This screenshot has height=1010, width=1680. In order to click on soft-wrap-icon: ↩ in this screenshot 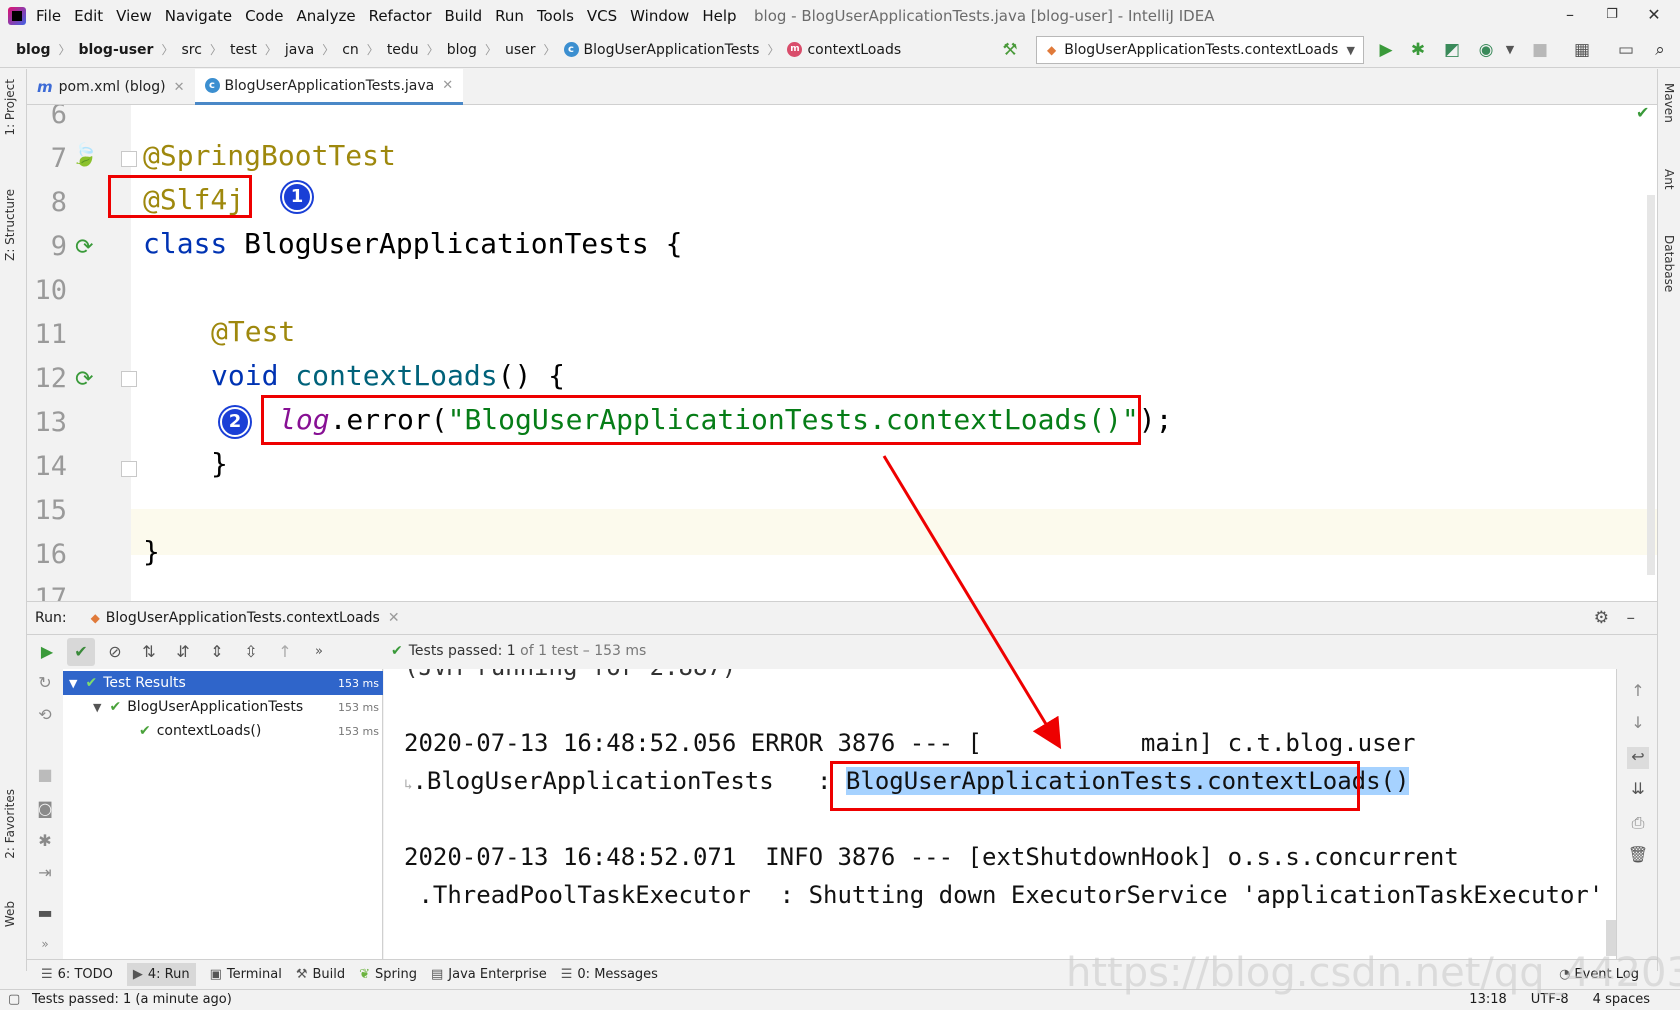, I will do `click(1638, 758)`.